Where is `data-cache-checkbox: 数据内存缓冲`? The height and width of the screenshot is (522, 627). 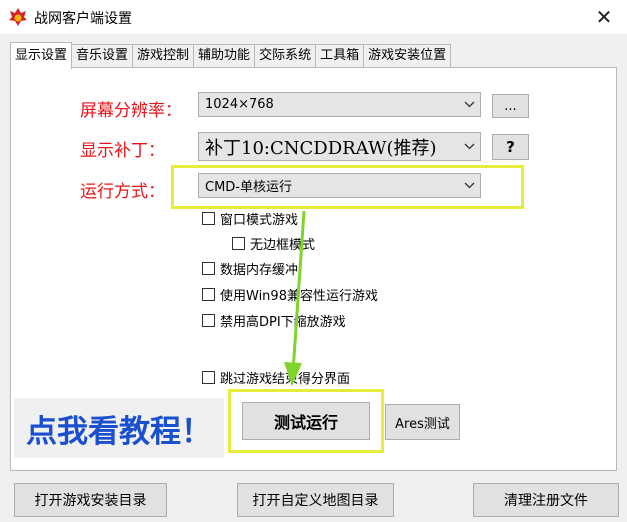
data-cache-checkbox: 数据内存缓冲 is located at coordinates (250, 268).